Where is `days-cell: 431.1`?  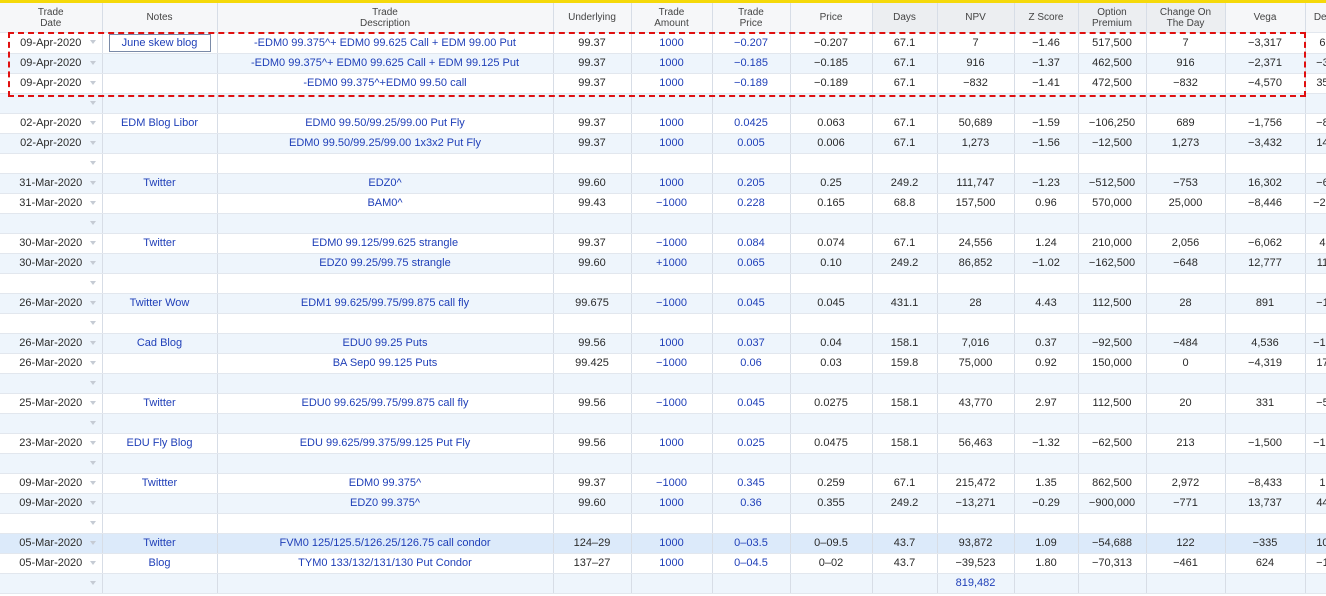
days-cell: 431.1 is located at coordinates (905, 303).